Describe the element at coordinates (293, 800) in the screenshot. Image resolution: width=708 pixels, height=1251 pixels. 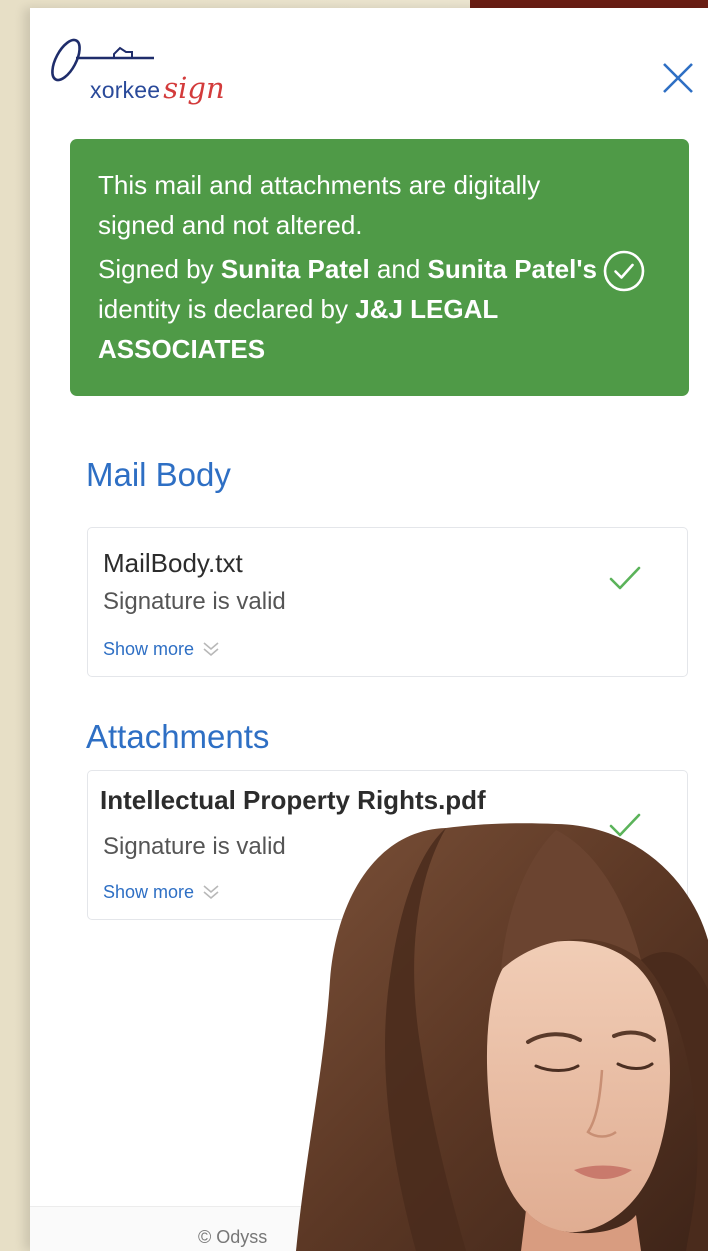
I see `attachment-file-name: Intellectual Property Rights.pdf` at that location.